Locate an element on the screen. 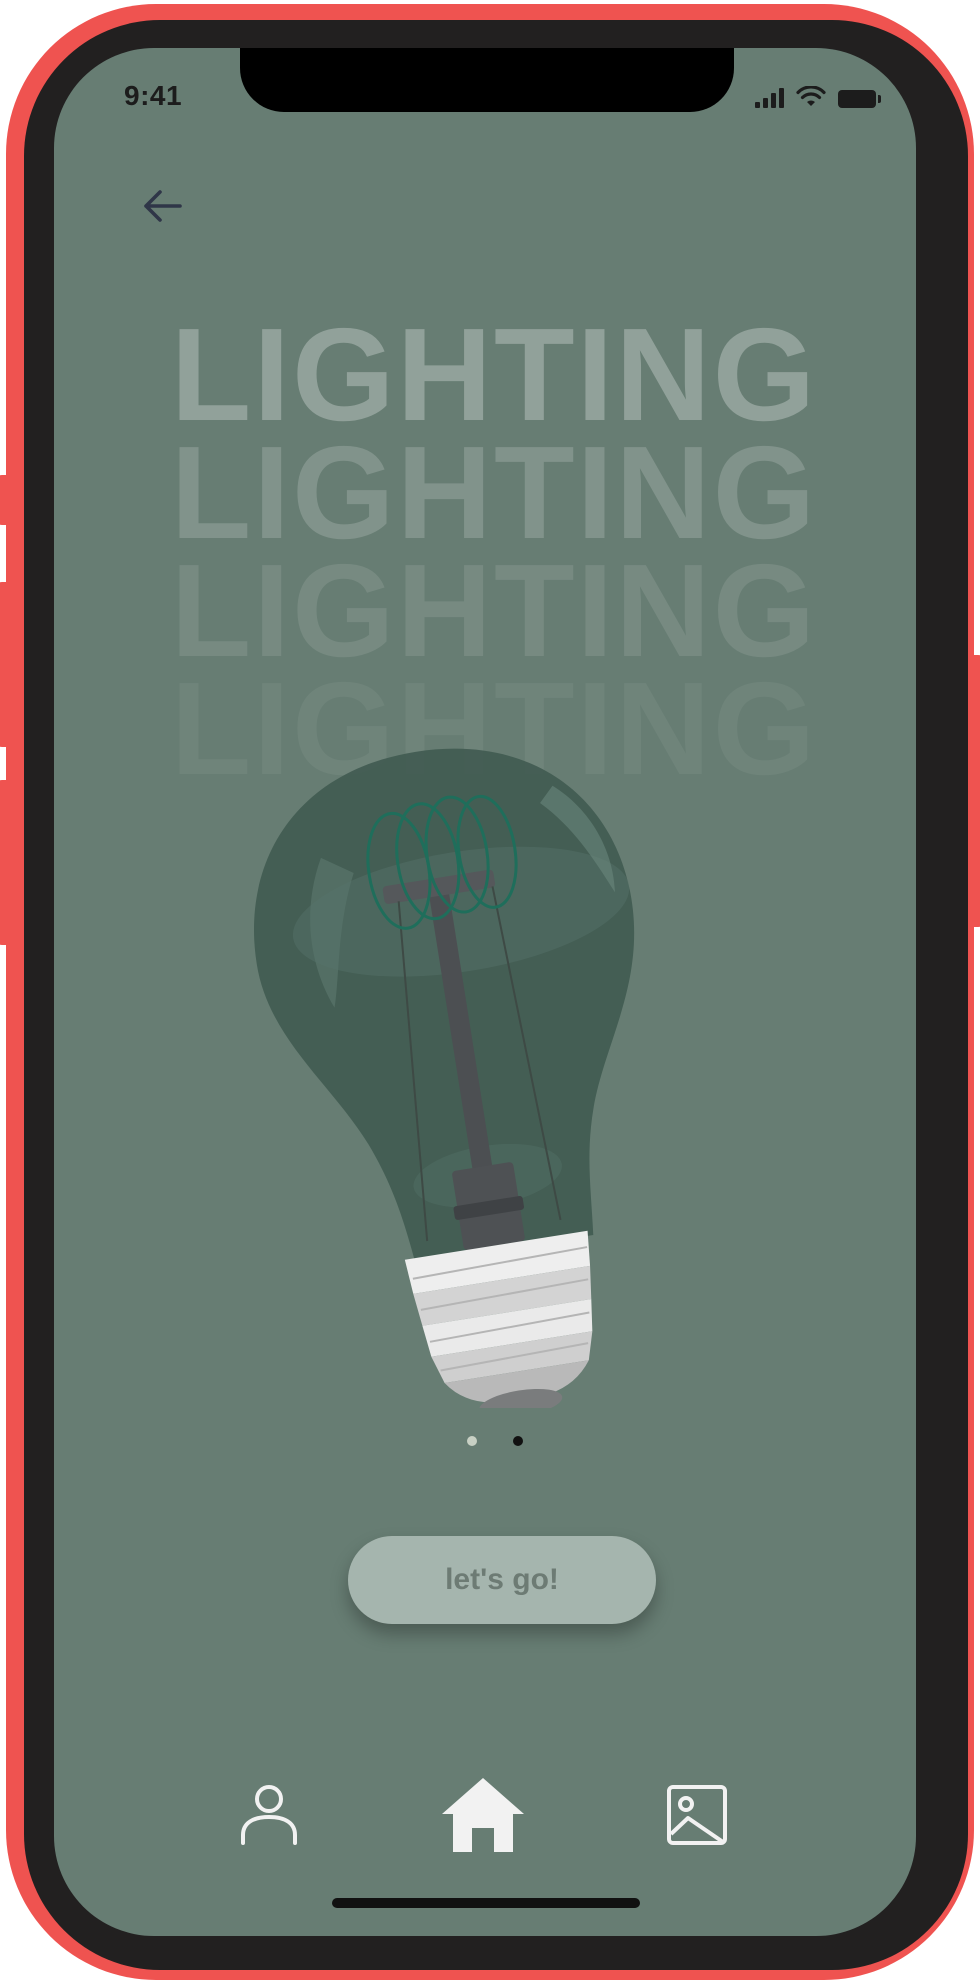 The image size is (980, 1984). notch is located at coordinates (487, 80).